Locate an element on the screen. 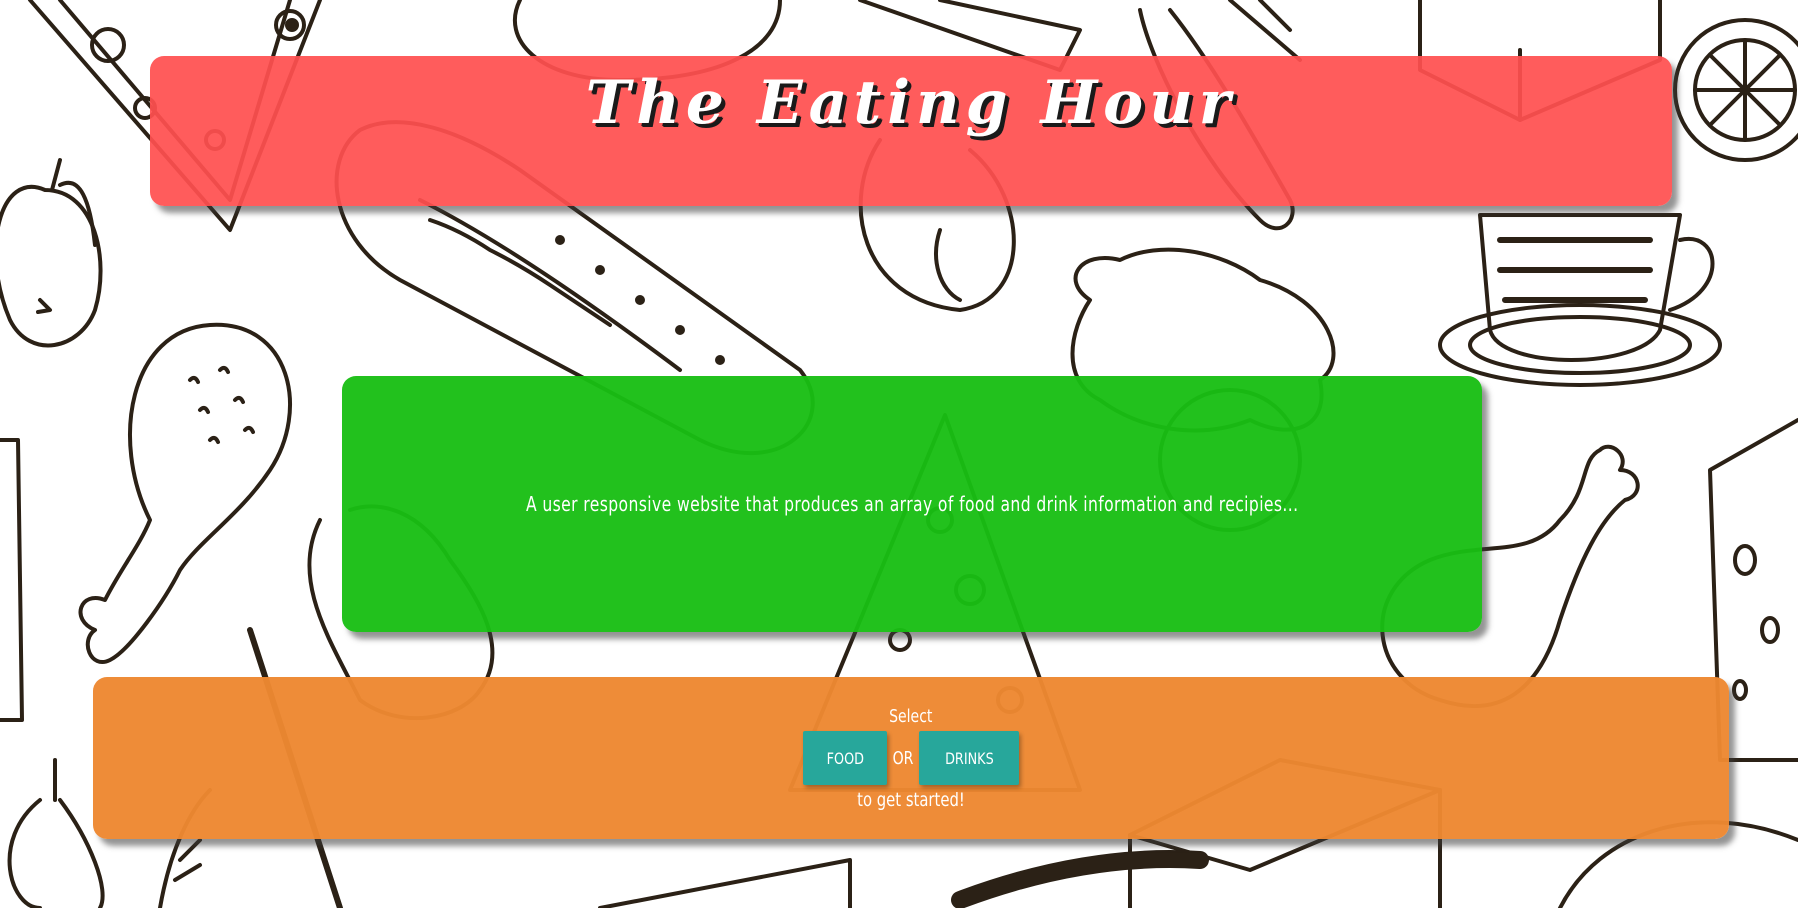 Image resolution: width=1798 pixels, height=908 pixels. choice-button-row: FOOD OR DRINKS is located at coordinates (911, 758).